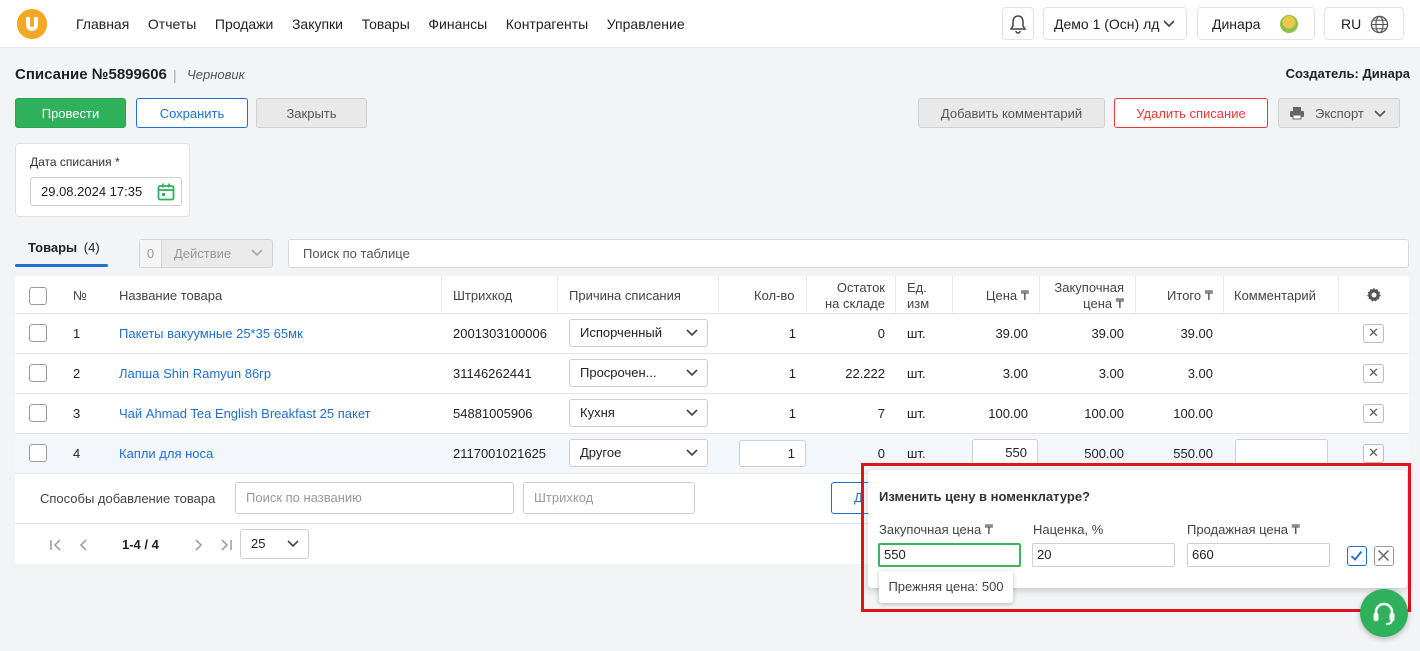 This screenshot has height=651, width=1420. What do you see at coordinates (774, 295) in the screenshot?
I see `col-header-qty: Кол-во` at bounding box center [774, 295].